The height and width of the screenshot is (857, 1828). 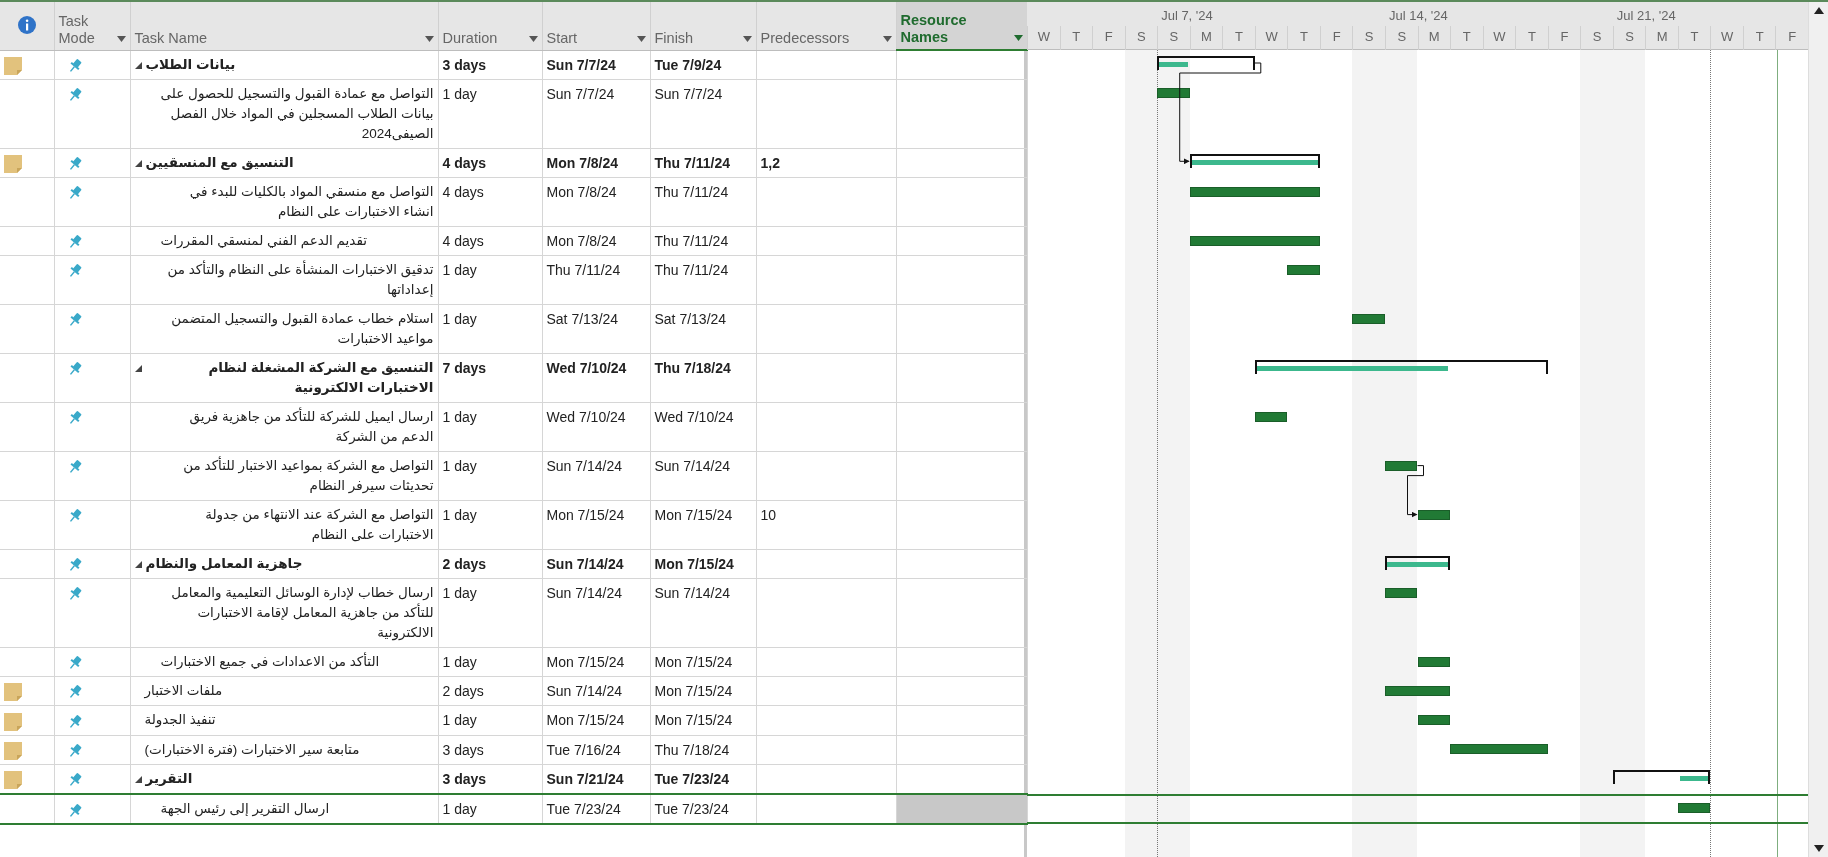 I want to click on column-header: Task Name, so click(x=171, y=38).